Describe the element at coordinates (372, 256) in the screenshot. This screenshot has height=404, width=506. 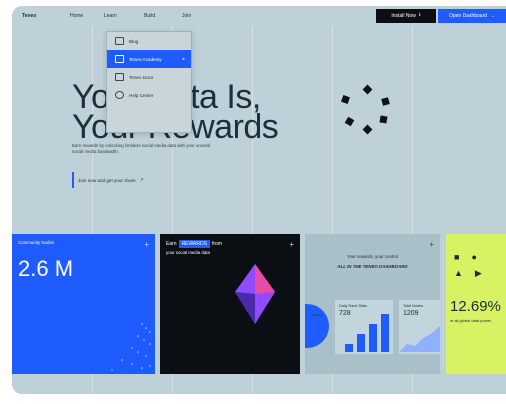
I see `dashboard-title: Your rewards, your control` at that location.